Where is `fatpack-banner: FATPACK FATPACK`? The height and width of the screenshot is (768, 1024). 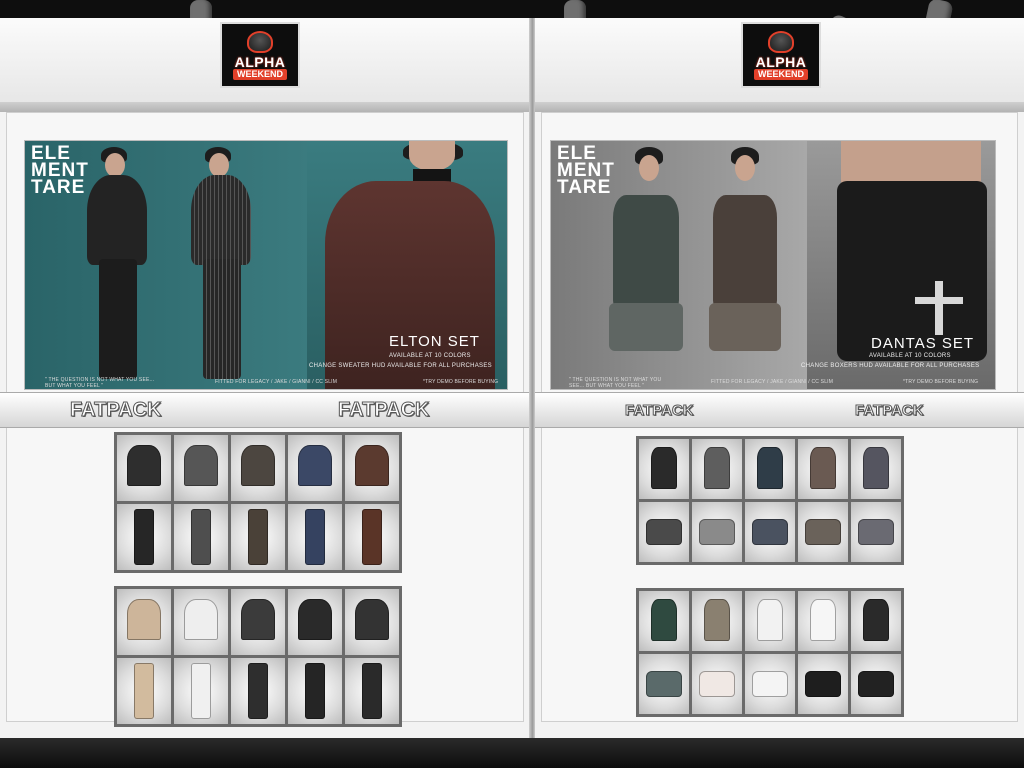
fatpack-banner: FATPACK FATPACK is located at coordinates (779, 410).